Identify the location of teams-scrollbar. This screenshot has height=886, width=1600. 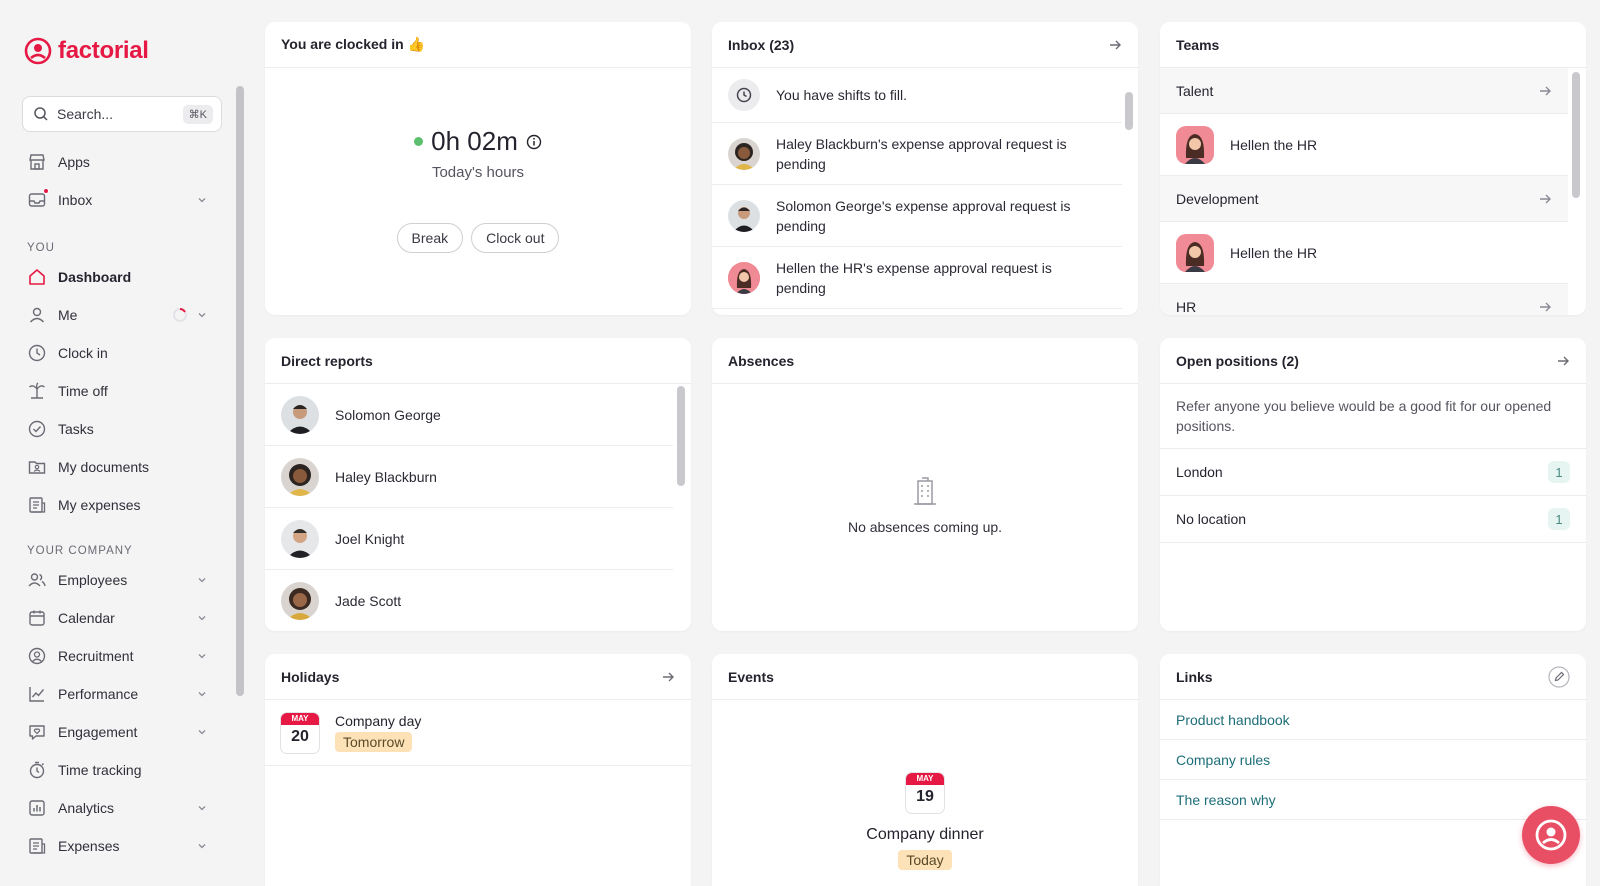
(1576, 135).